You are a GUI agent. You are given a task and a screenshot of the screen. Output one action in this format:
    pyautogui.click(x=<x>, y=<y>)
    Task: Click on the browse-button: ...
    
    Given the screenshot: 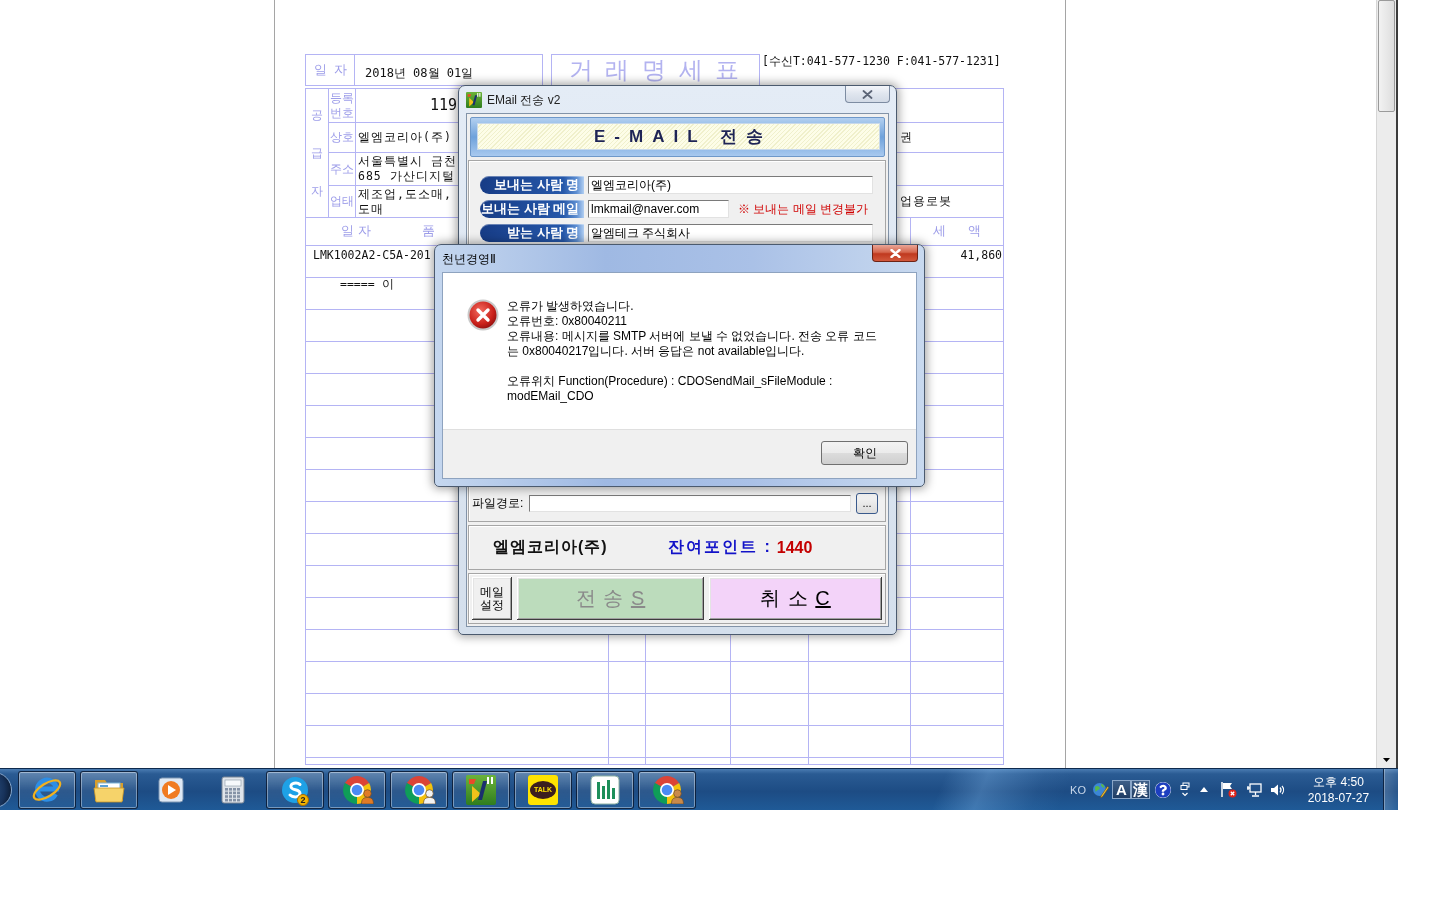 What is the action you would take?
    pyautogui.click(x=867, y=503)
    